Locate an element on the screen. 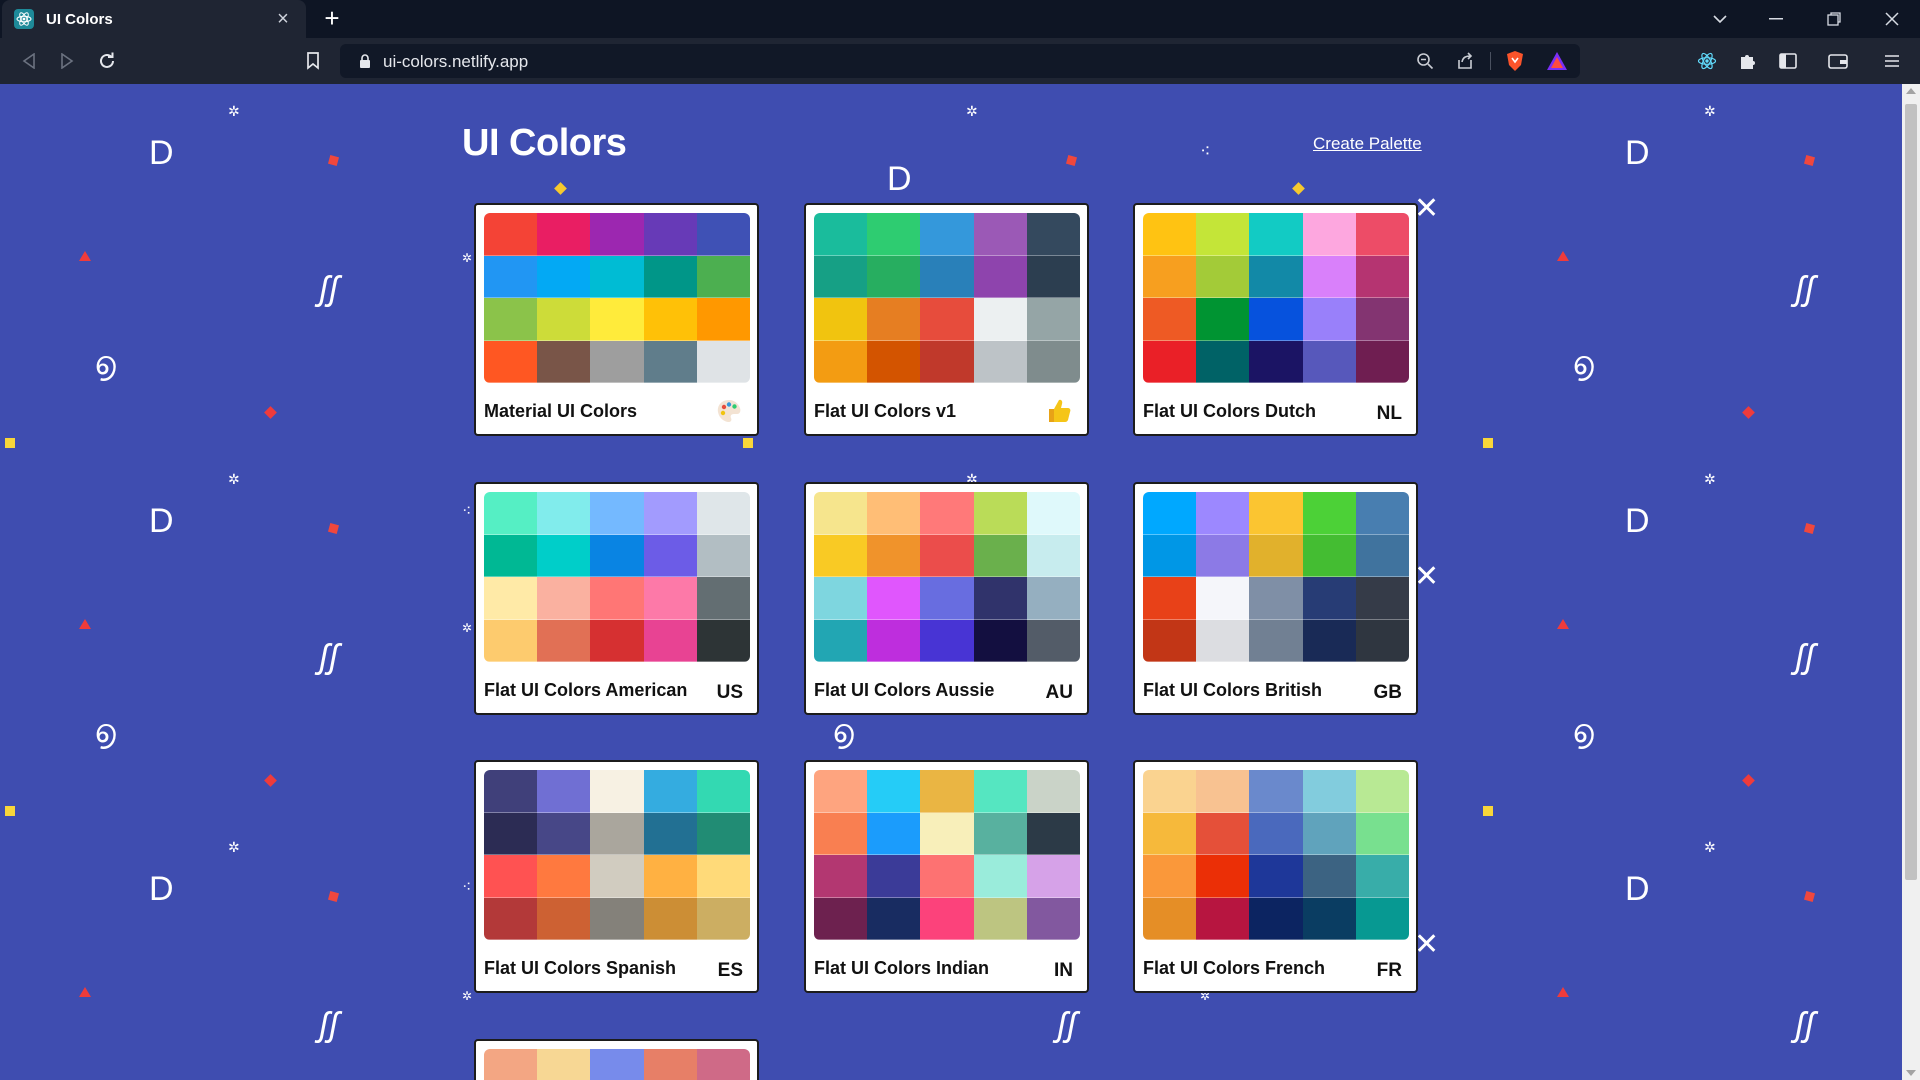 The height and width of the screenshot is (1080, 1920). palette-card: Flat UI Colors British GB is located at coordinates (1275, 598).